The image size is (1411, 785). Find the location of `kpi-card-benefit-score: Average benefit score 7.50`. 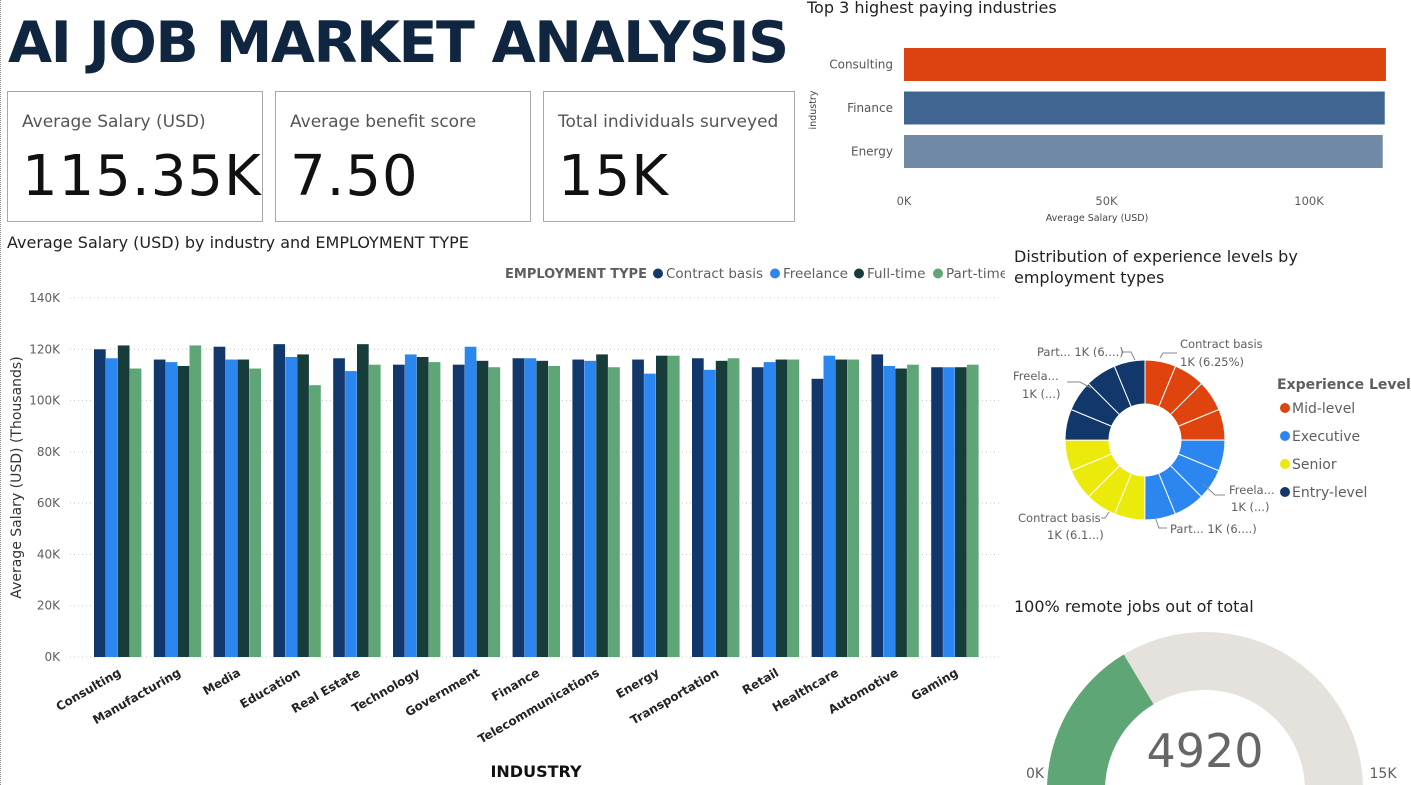

kpi-card-benefit-score: Average benefit score 7.50 is located at coordinates (403, 156).